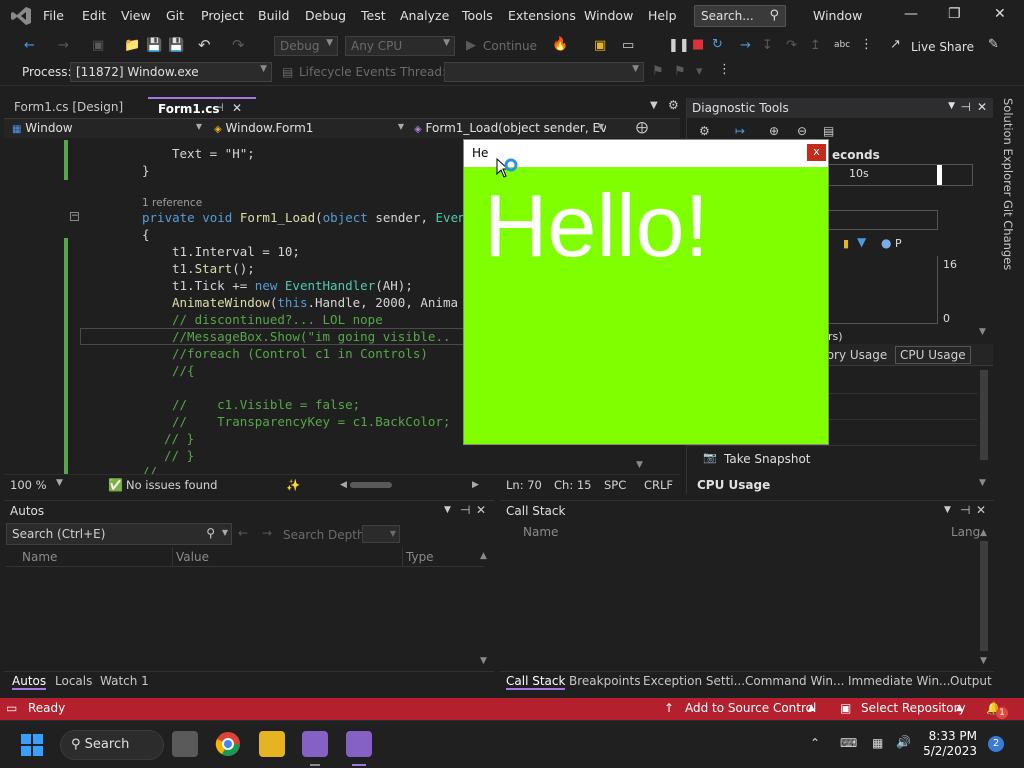 This screenshot has width=1024, height=768. What do you see at coordinates (237, 108) in the screenshot?
I see `tab-close-icon: ✕` at bounding box center [237, 108].